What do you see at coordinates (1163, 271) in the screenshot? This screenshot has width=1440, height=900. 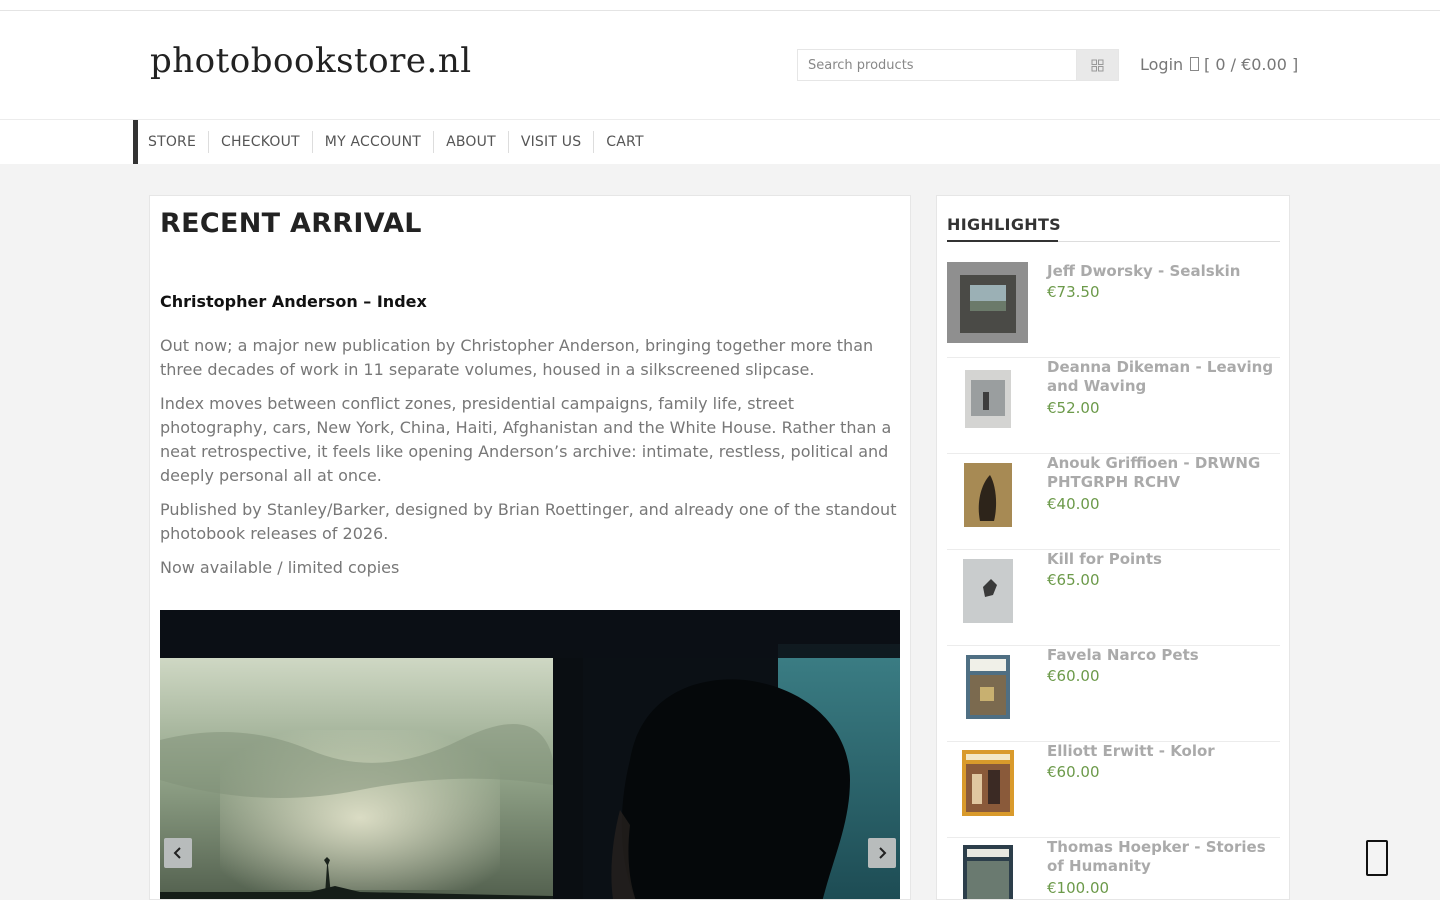 I see `product-name: Jeff Dworsky - Sealskin` at bounding box center [1163, 271].